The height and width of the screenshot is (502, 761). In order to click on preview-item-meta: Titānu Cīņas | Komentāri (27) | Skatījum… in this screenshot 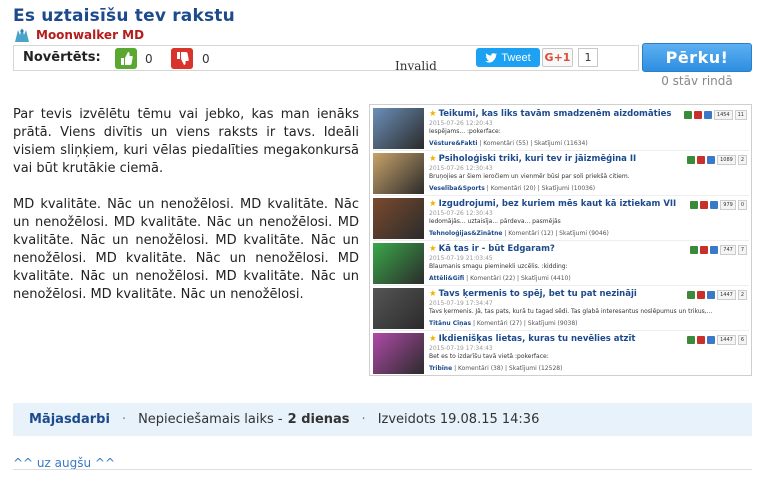, I will do `click(503, 323)`.